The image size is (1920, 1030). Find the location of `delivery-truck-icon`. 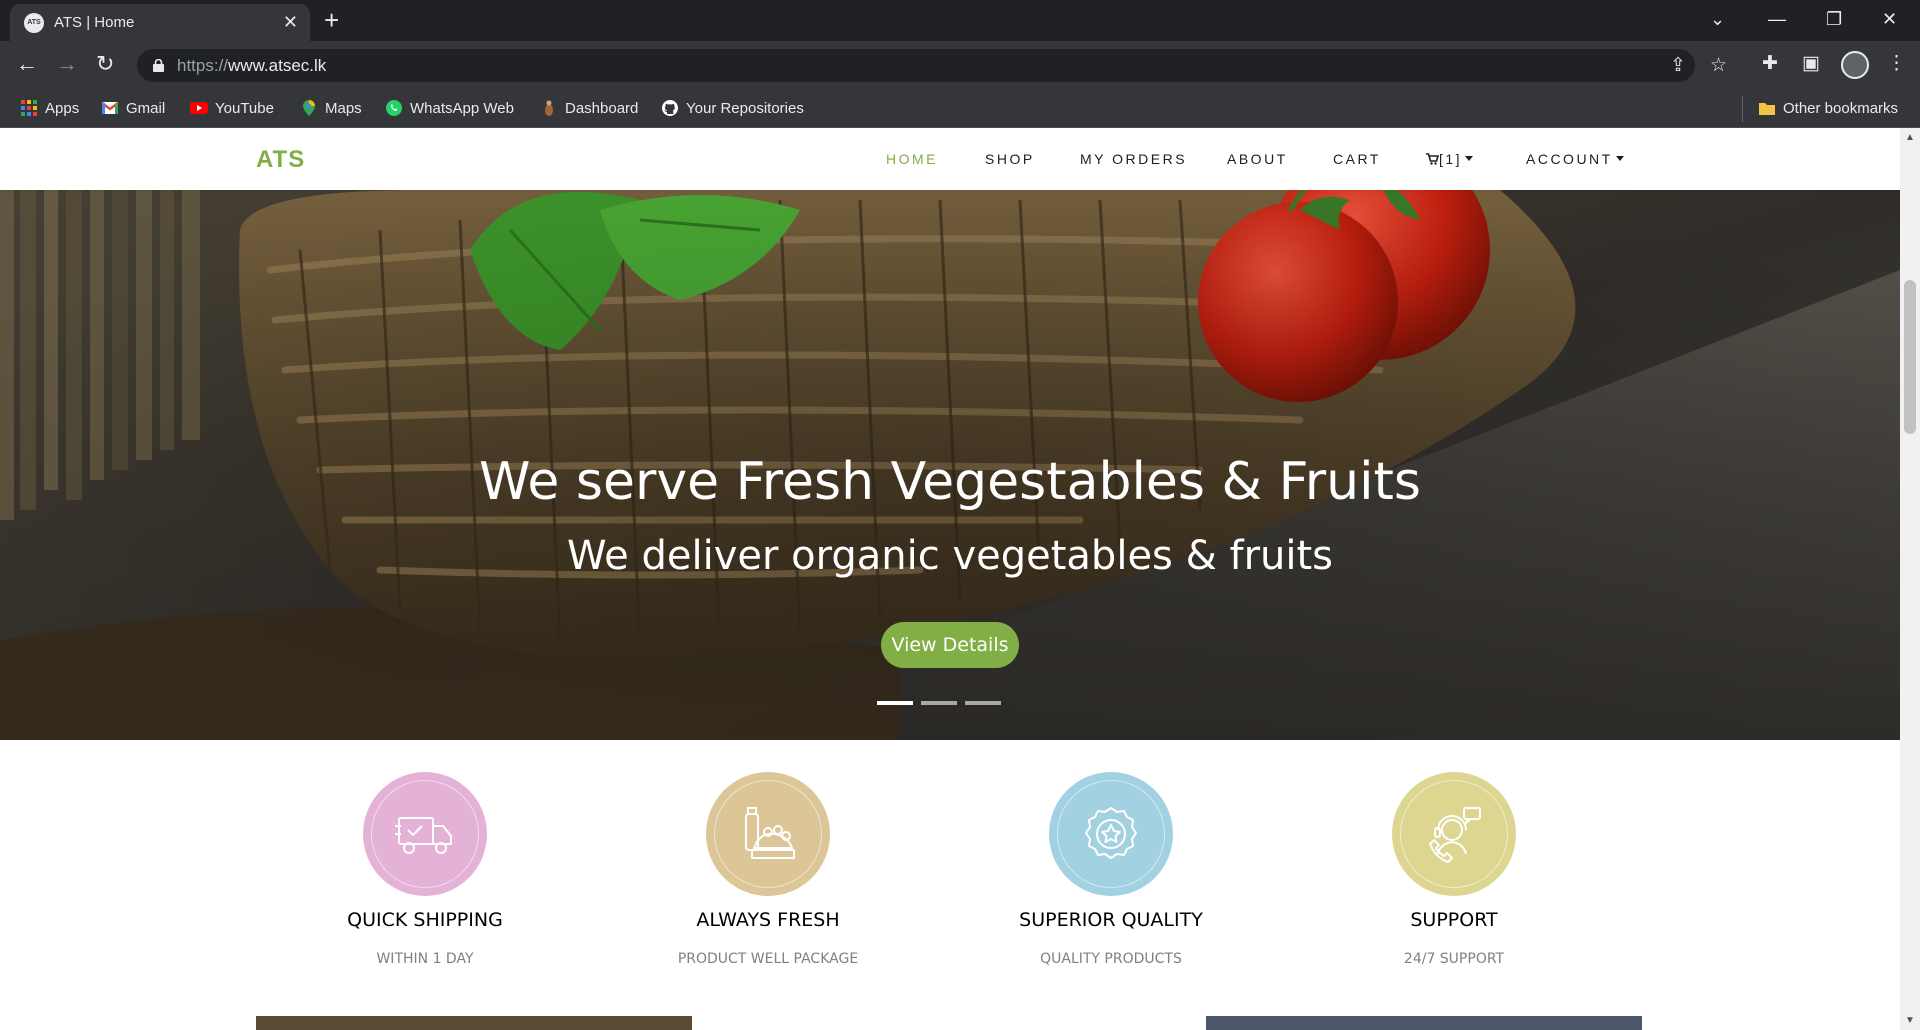

delivery-truck-icon is located at coordinates (423, 835).